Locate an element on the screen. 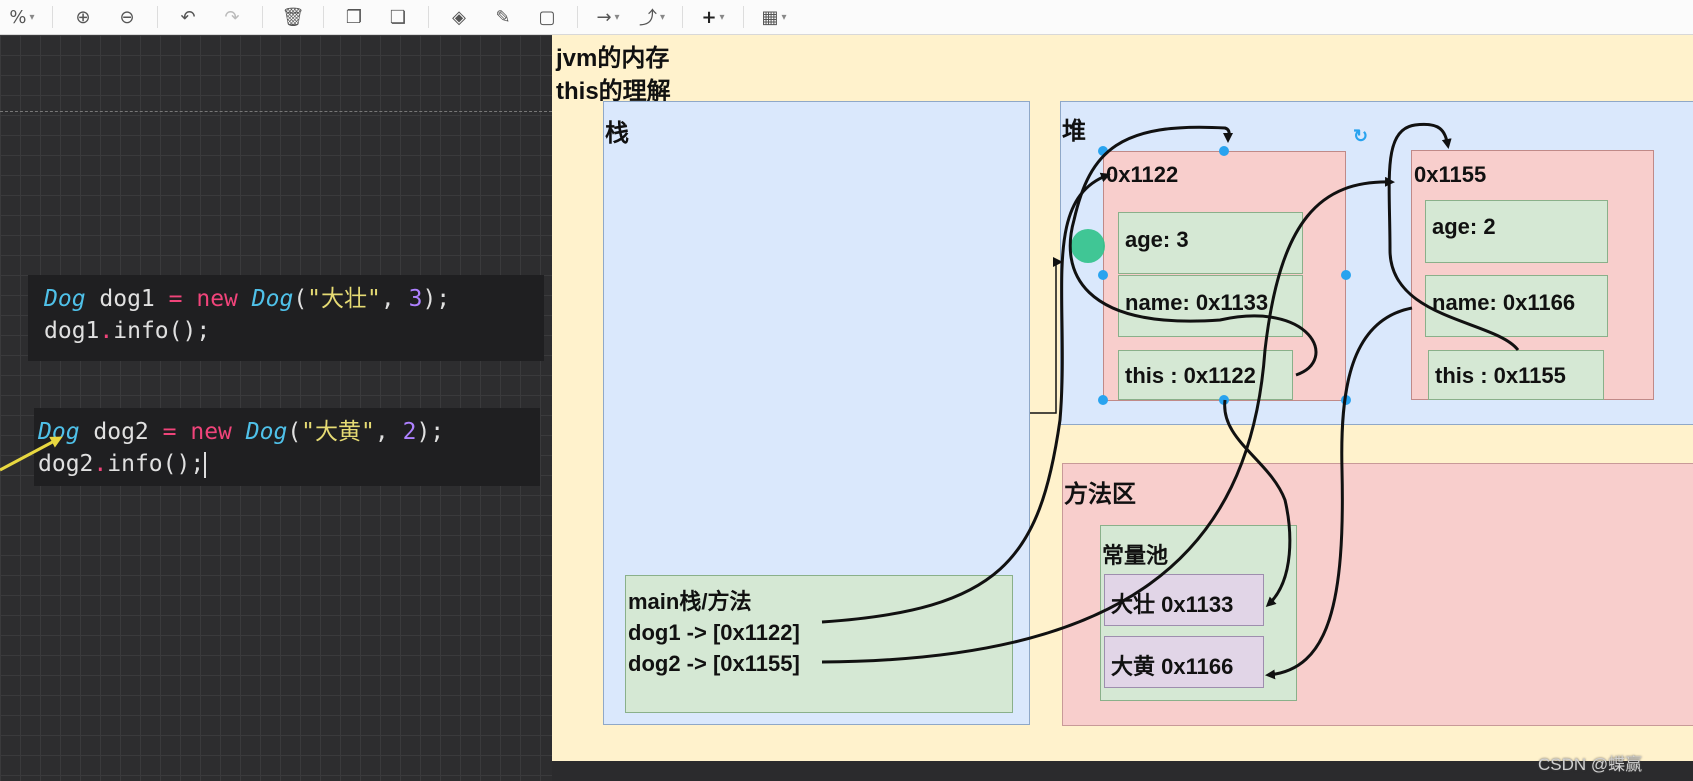  object-address: 0x1155 is located at coordinates (1450, 174).